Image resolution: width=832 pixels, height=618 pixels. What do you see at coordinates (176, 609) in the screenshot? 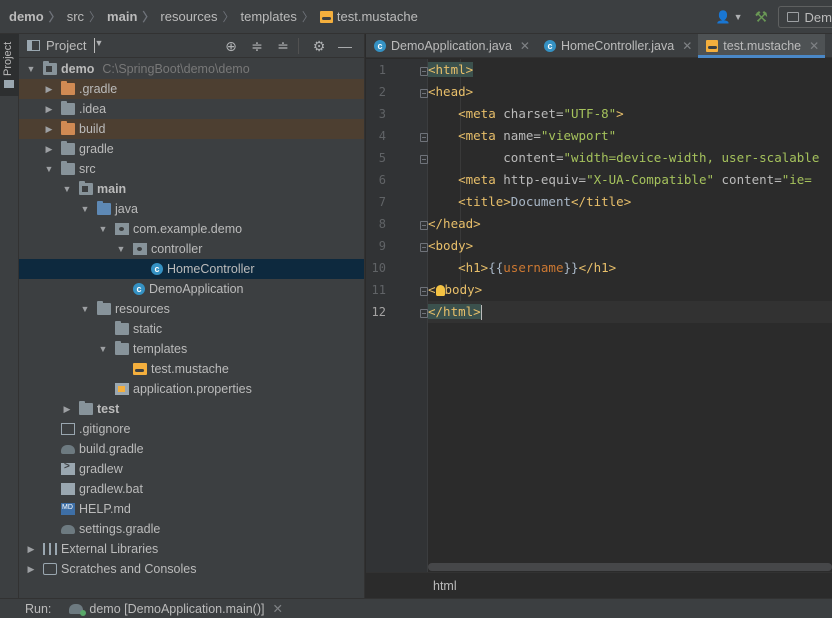
I see `run-tab-label: demo [DemoApplication.main()]` at bounding box center [176, 609].